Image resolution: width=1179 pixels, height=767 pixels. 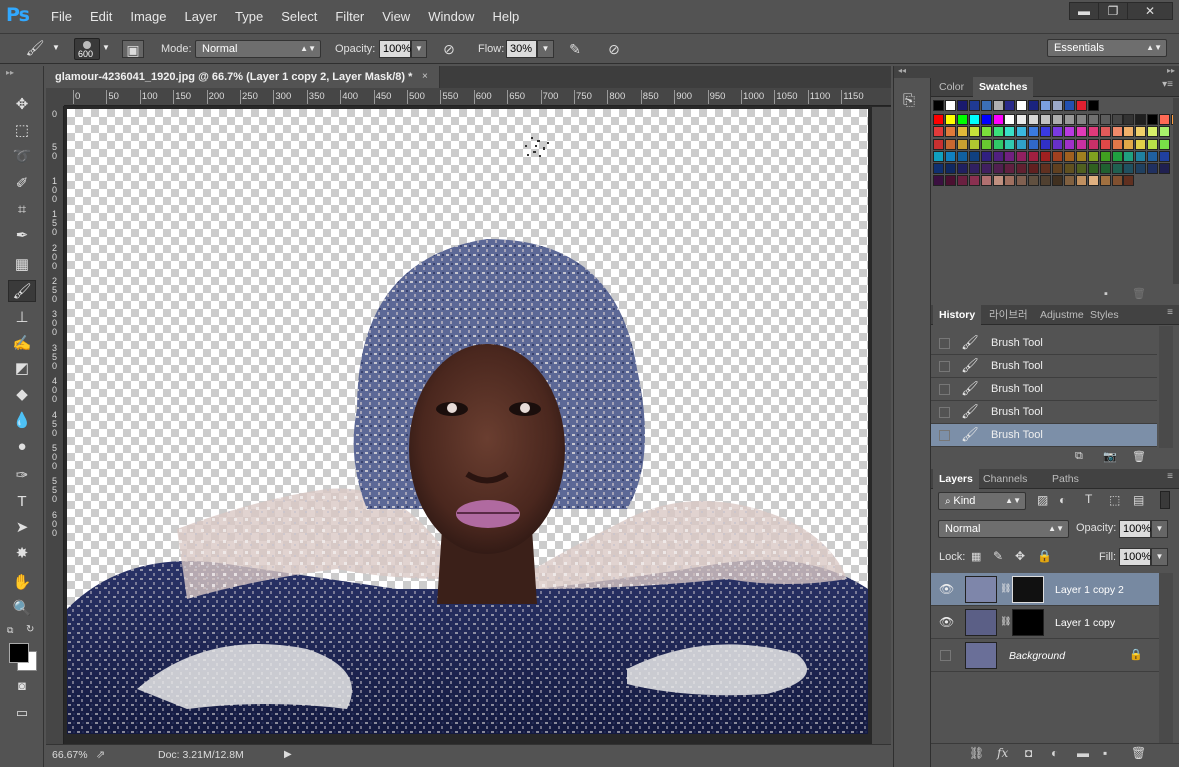 What do you see at coordinates (614, 49) in the screenshot?
I see `pressure-size-icon: ⊘` at bounding box center [614, 49].